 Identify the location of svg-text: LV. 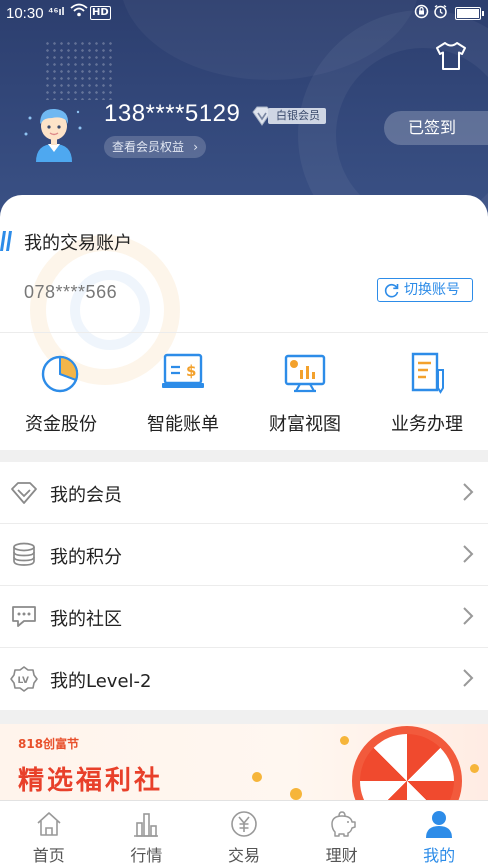
(23, 681).